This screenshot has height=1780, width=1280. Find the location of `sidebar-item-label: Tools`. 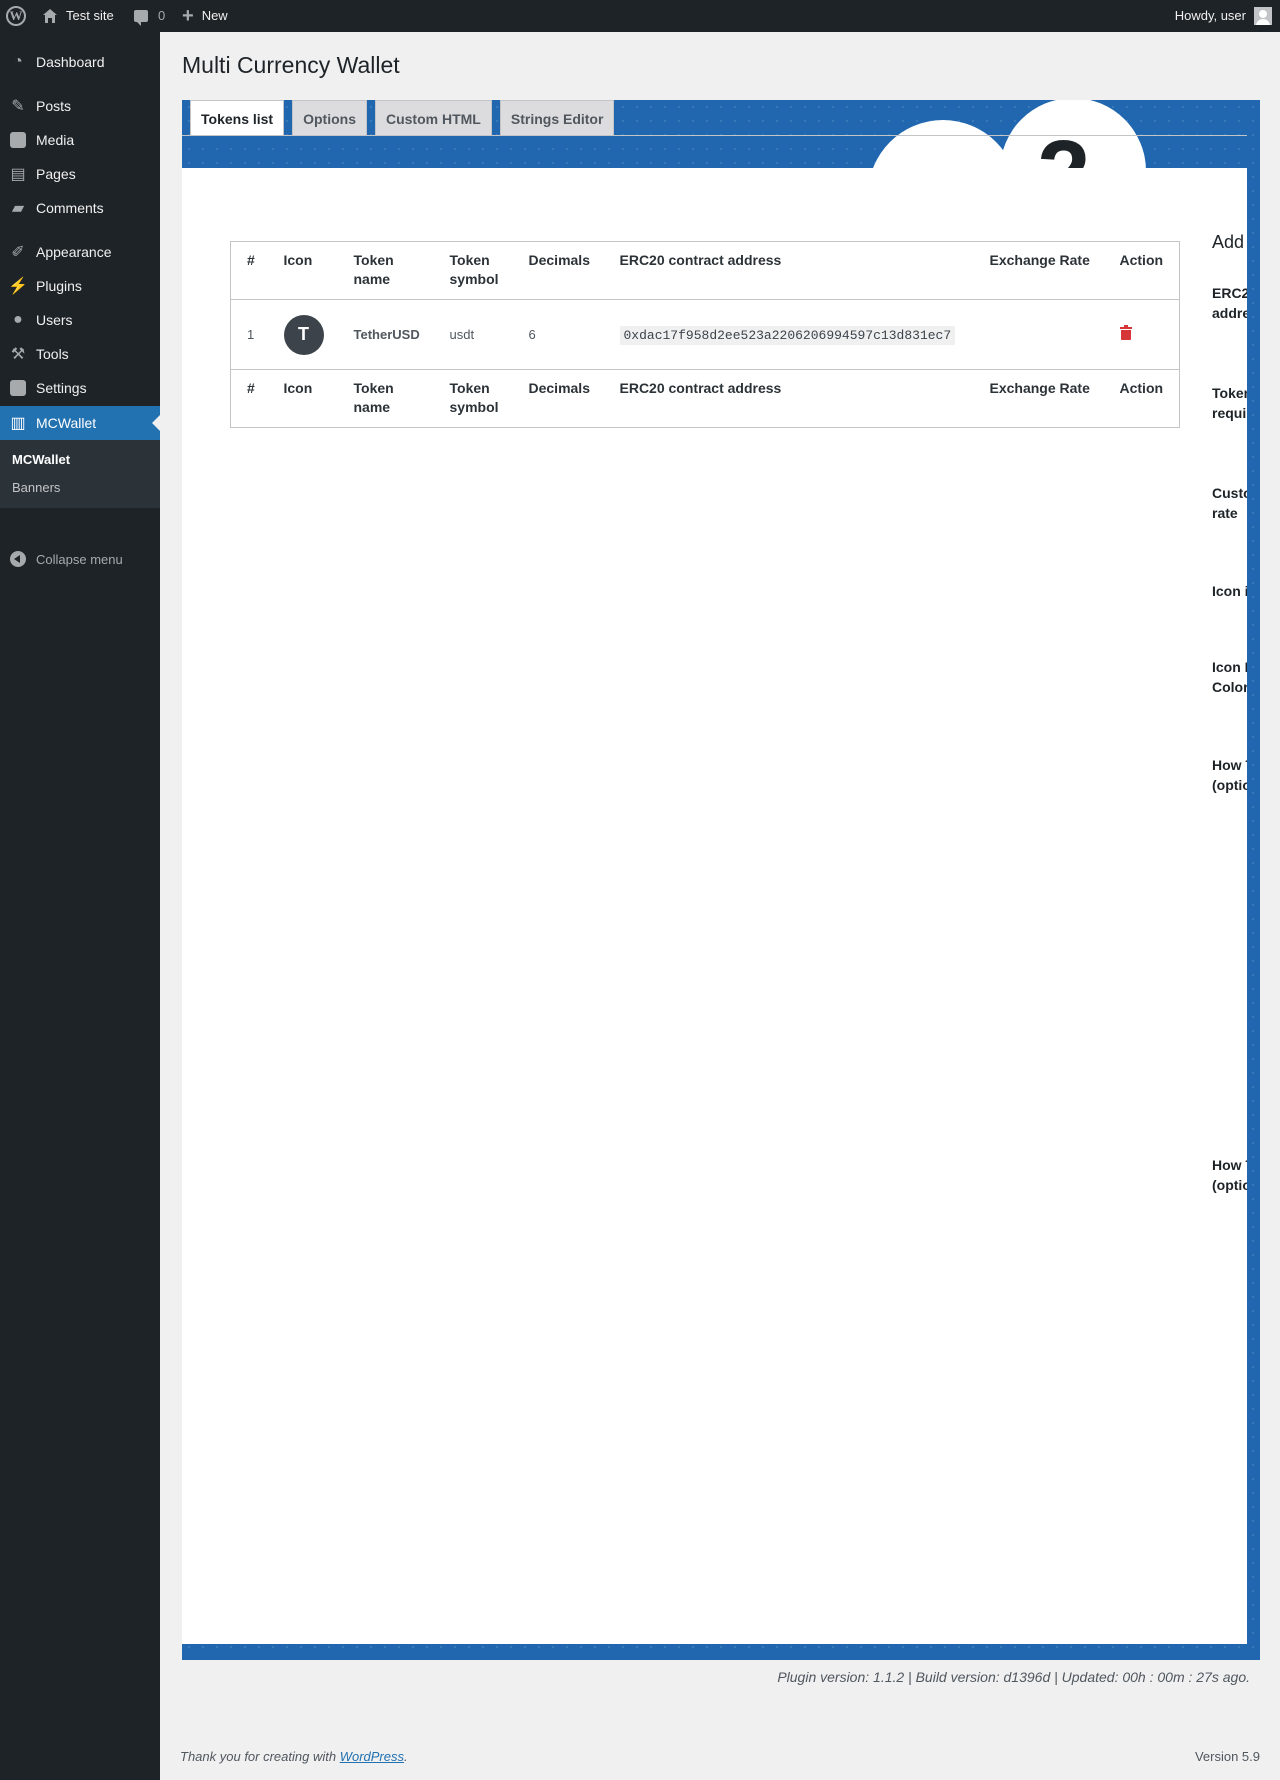

sidebar-item-label: Tools is located at coordinates (52, 354).